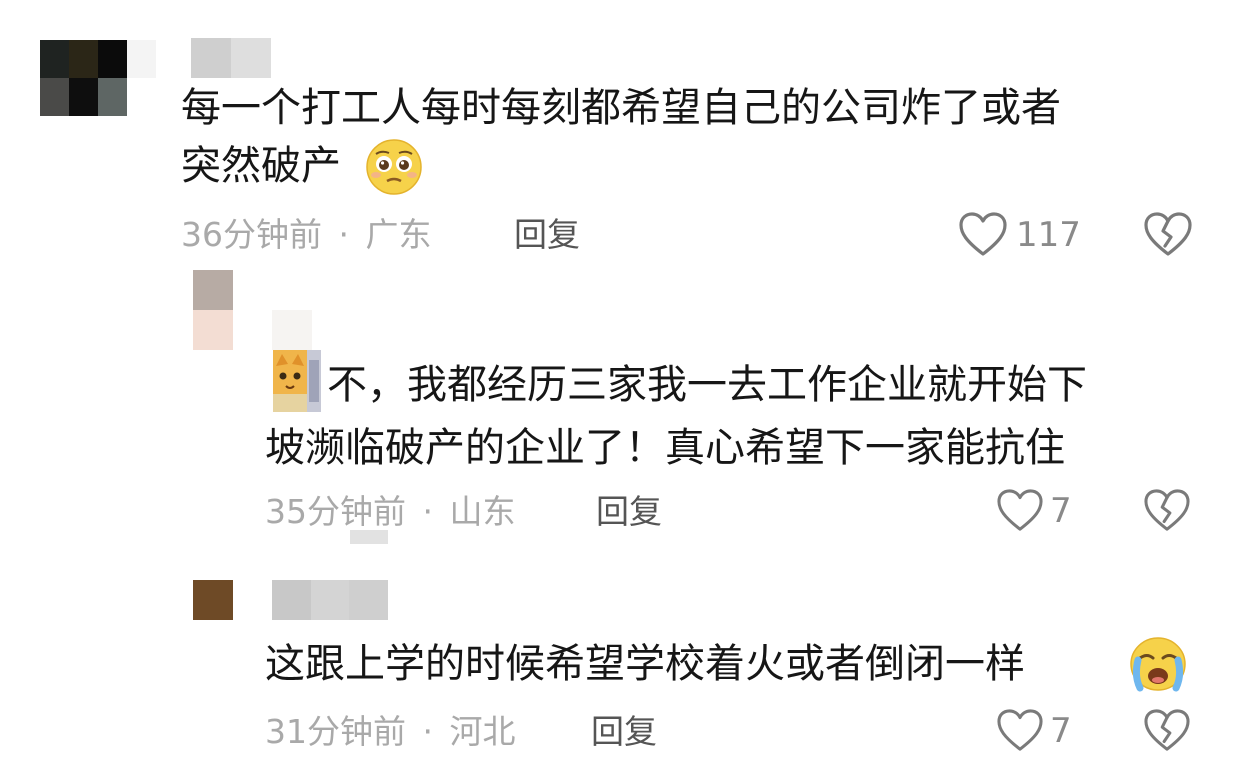  Describe the element at coordinates (335, 731) in the screenshot. I see `comment-time: 31分钟前` at that location.